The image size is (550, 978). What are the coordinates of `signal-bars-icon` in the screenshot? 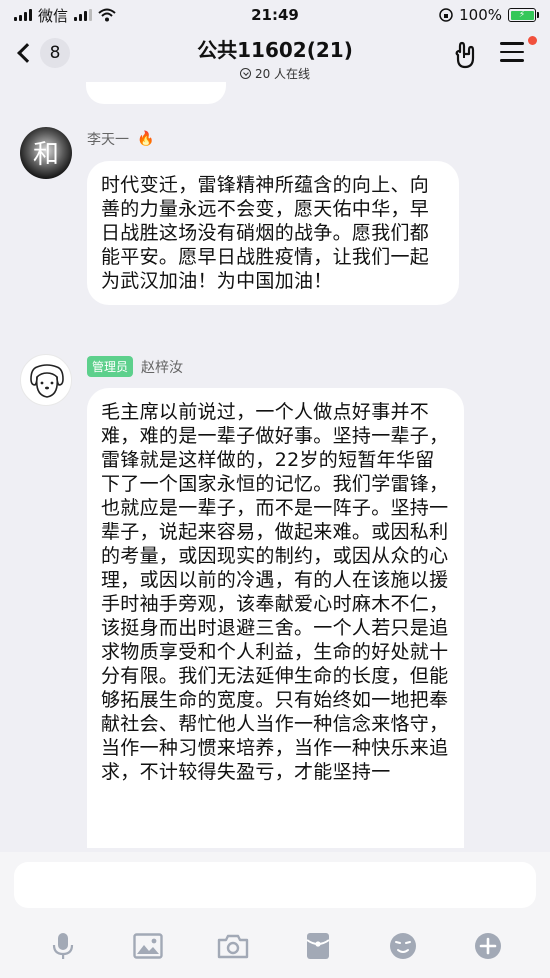 It's located at (83, 15).